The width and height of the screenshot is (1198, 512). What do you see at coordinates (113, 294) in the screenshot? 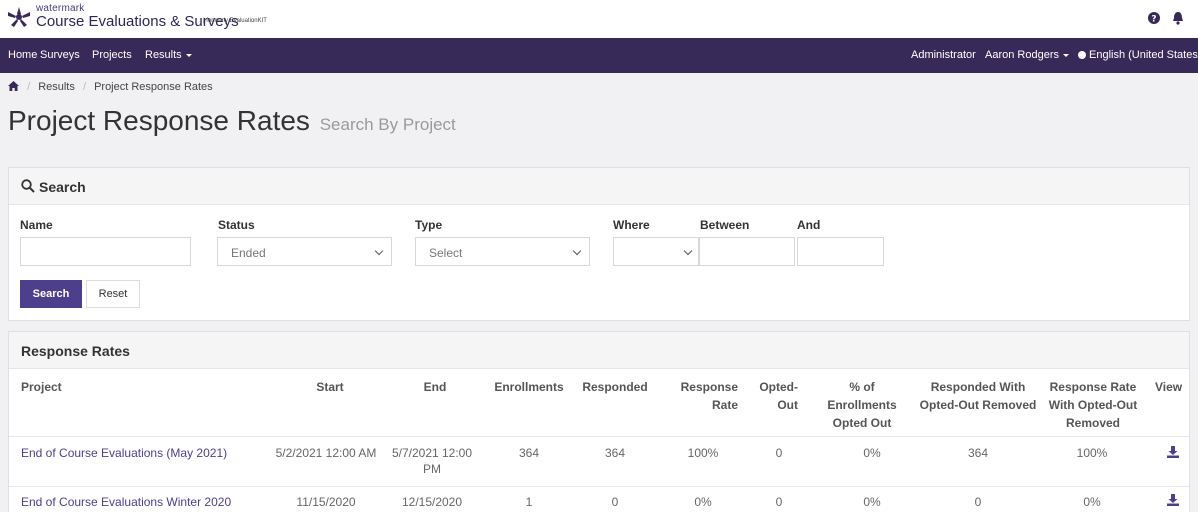
I see `reset-button: Reset` at bounding box center [113, 294].